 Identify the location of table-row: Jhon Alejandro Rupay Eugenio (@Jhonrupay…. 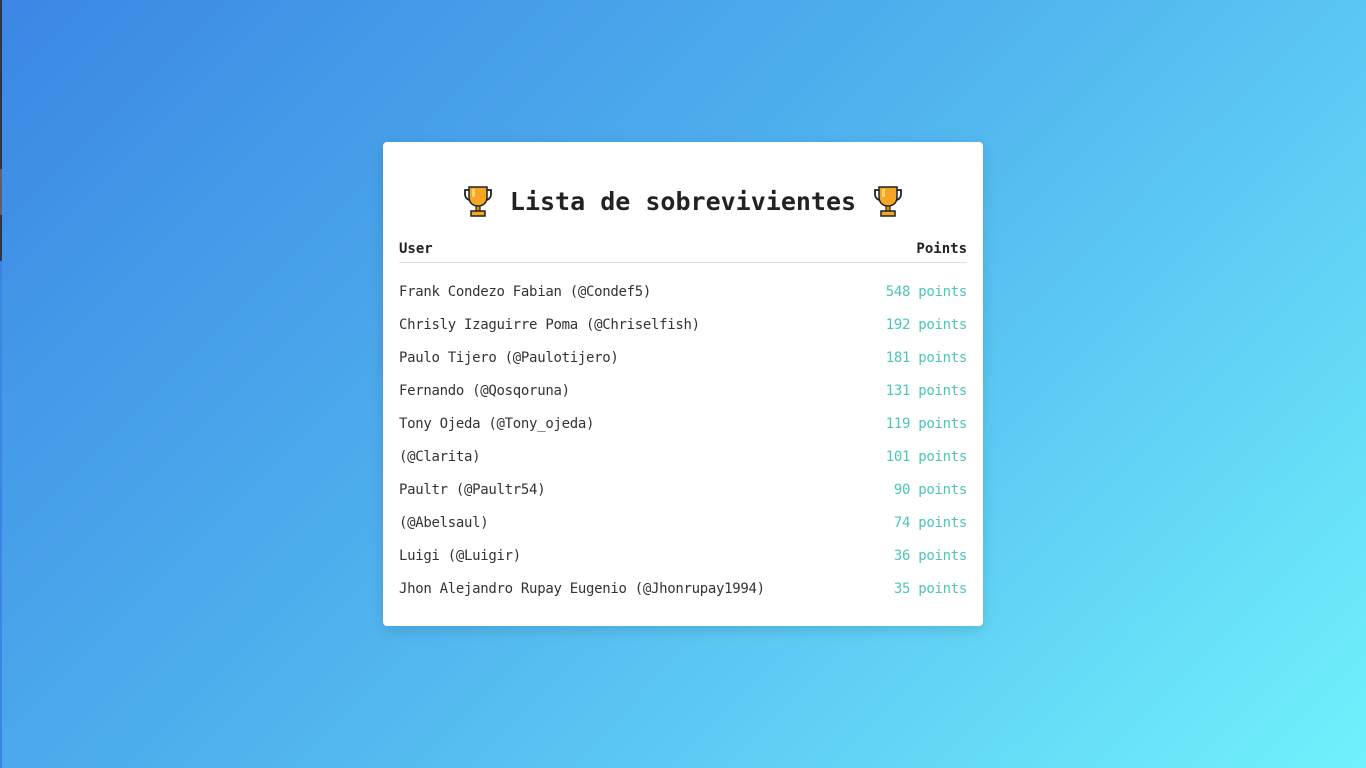
(683, 588).